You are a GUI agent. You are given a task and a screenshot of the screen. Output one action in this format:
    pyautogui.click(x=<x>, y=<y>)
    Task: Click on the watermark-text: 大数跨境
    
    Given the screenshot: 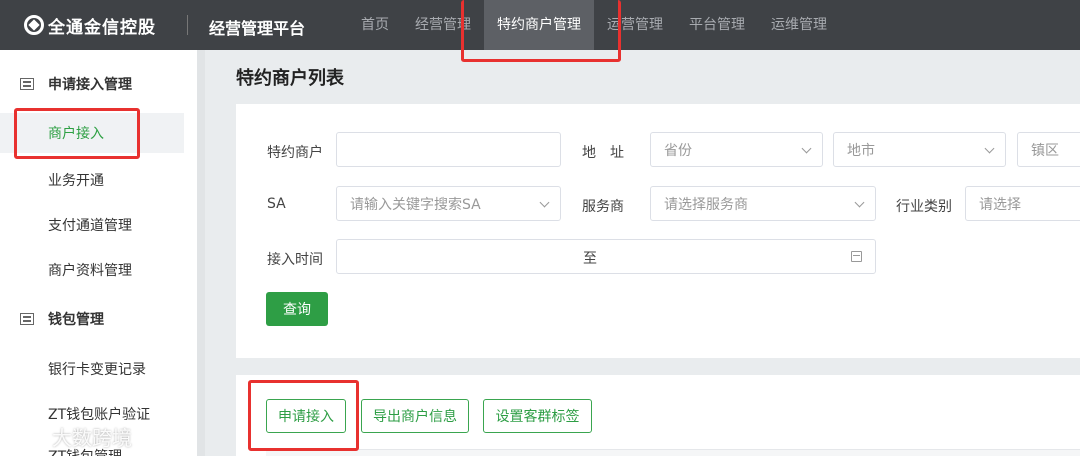 What is the action you would take?
    pyautogui.click(x=92, y=438)
    